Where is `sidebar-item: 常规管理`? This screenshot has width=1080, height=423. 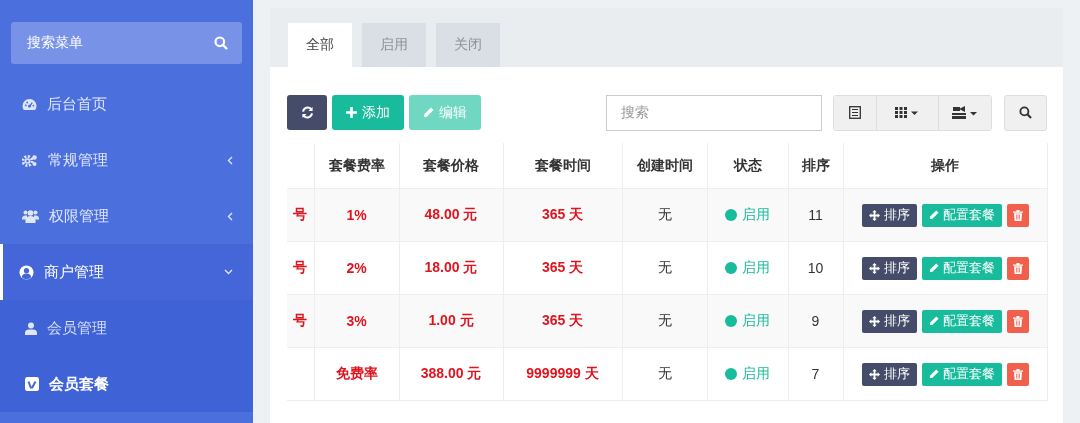
sidebar-item: 常规管理 is located at coordinates (126, 160).